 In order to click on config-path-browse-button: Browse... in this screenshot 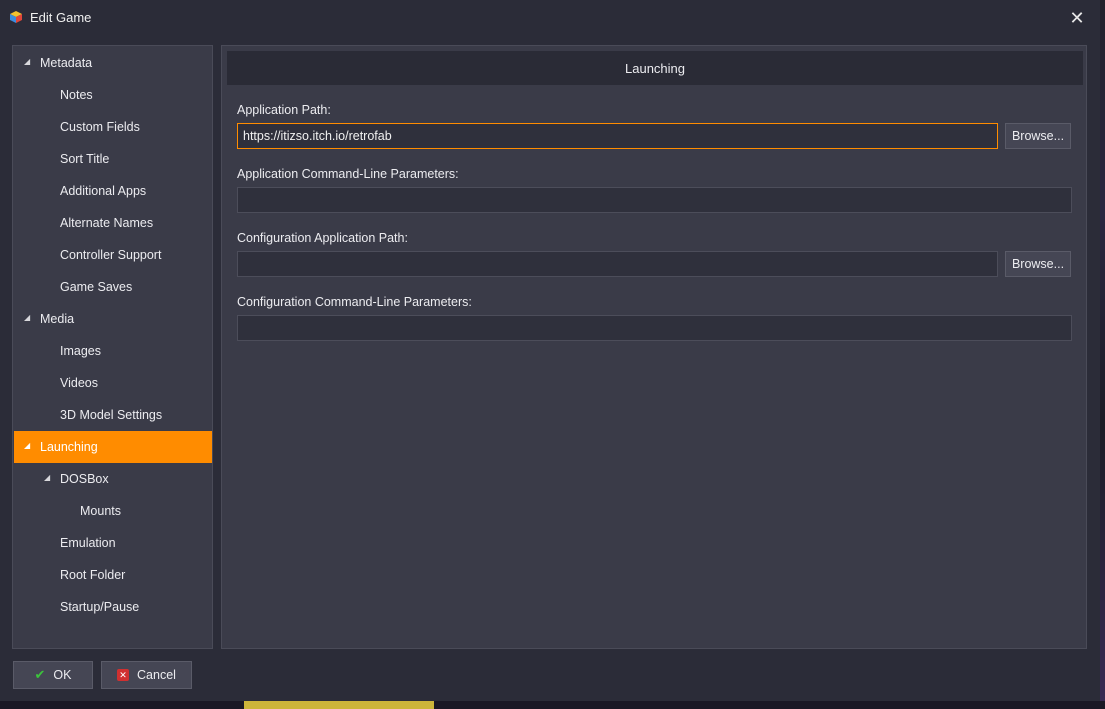, I will do `click(1038, 264)`.